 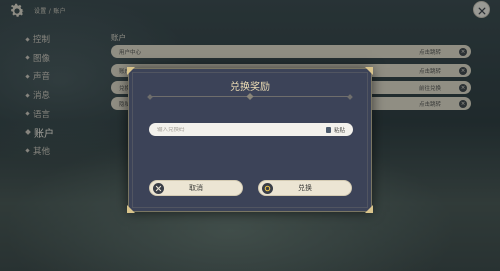 I want to click on title-divider, so click(x=250, y=96).